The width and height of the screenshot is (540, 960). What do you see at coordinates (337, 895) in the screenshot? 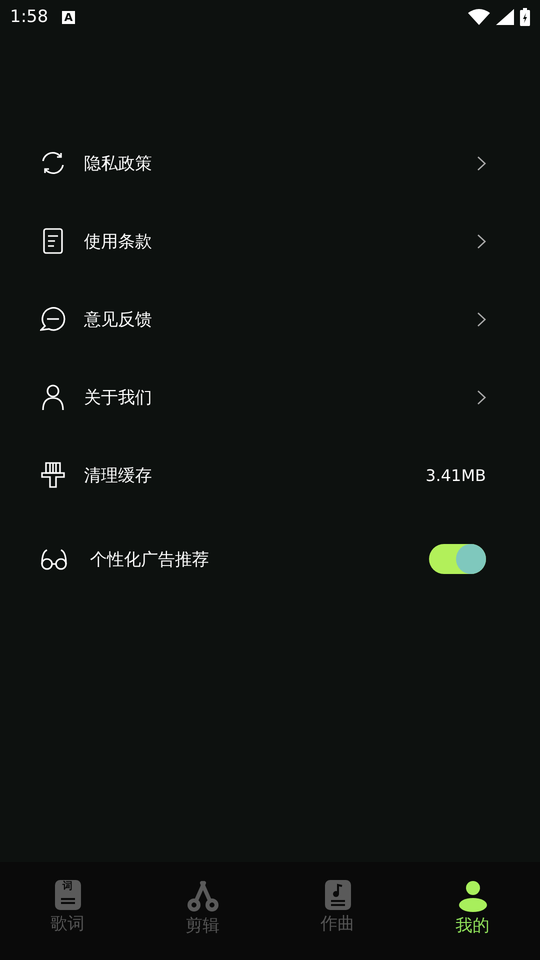
I see `music-note-icon` at bounding box center [337, 895].